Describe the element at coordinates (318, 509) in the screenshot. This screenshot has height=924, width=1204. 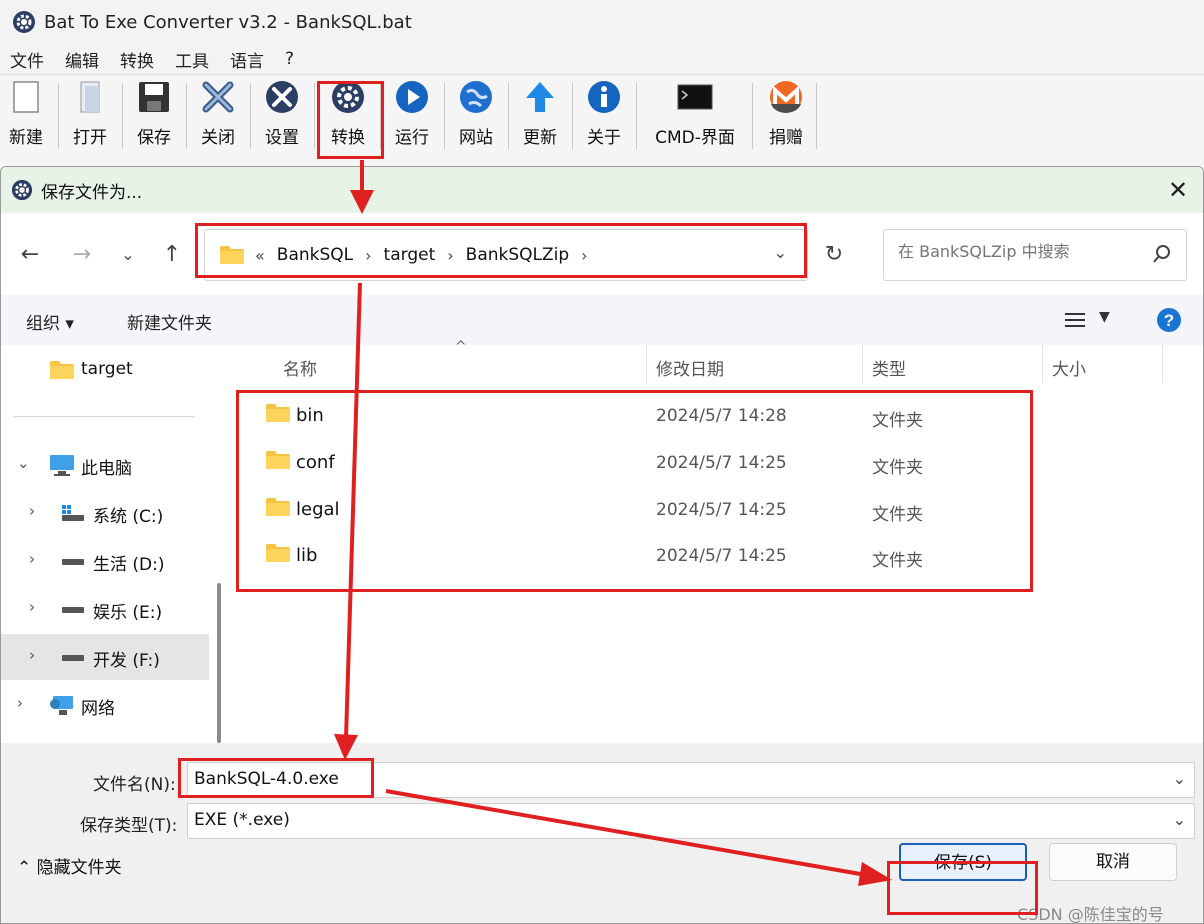
I see `file-name: legal` at that location.